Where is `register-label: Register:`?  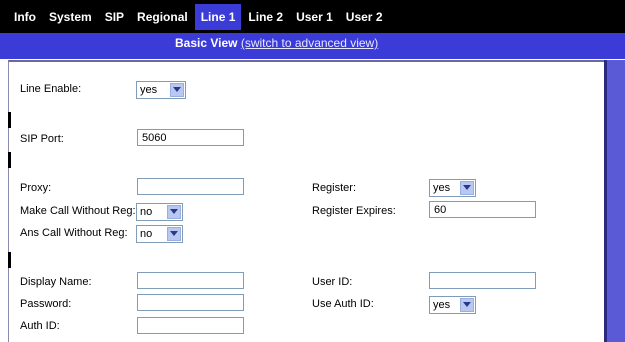 register-label: Register: is located at coordinates (334, 188).